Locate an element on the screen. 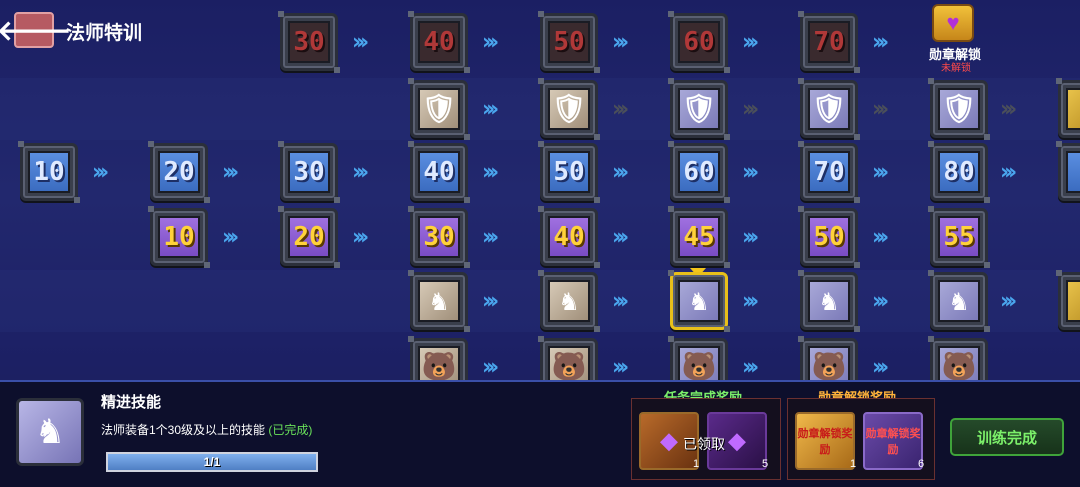  back-button: 🡐 is located at coordinates (36, 30).